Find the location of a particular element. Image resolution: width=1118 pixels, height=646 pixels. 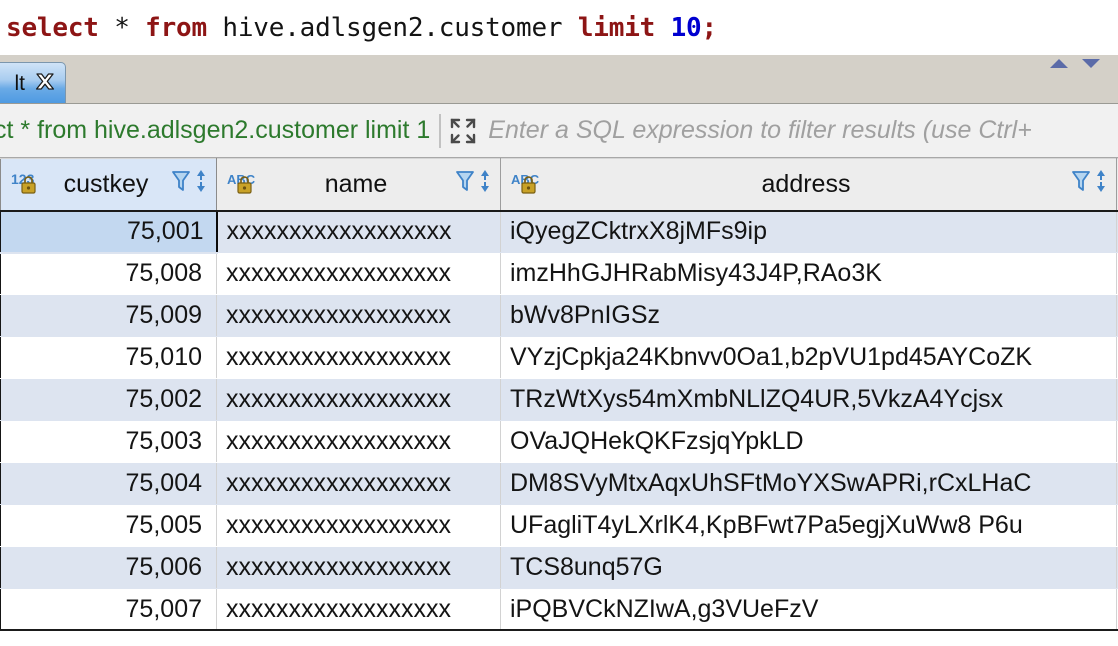

cell-custkey: 75,009 is located at coordinates (108, 315).